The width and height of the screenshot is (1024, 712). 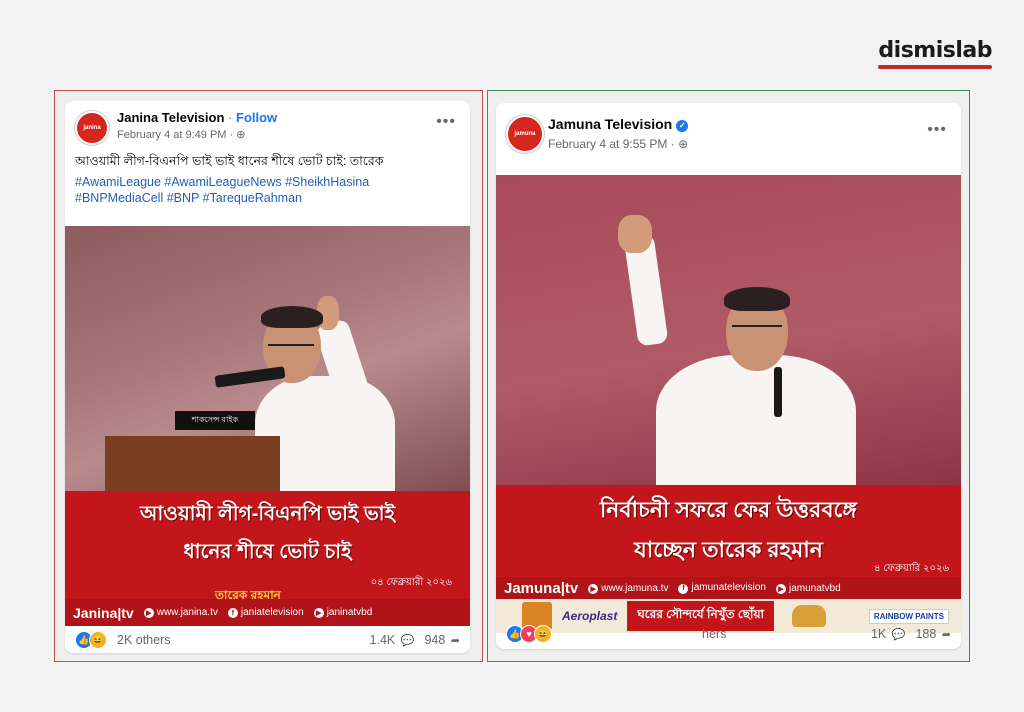 I want to click on post-date: ০৪ ফেব্রুয়ারী ২০২৬, so click(x=411, y=582).